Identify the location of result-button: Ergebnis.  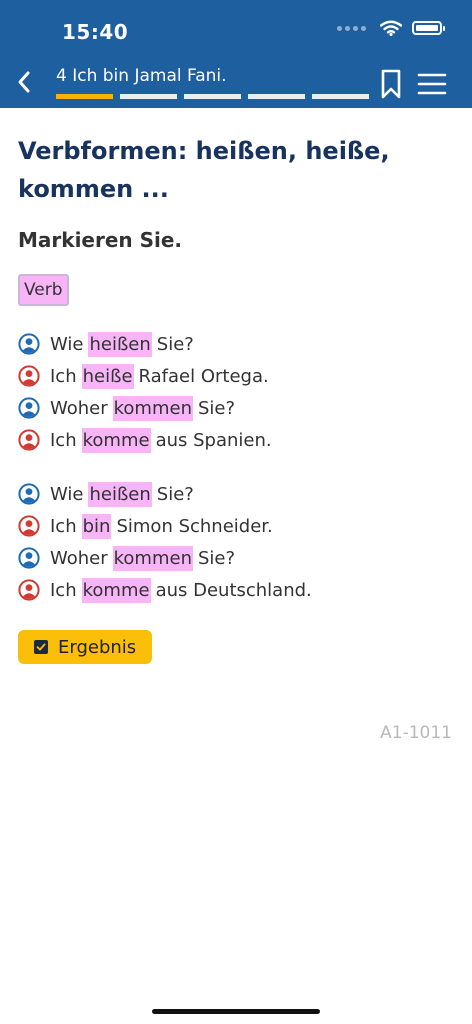
(85, 647).